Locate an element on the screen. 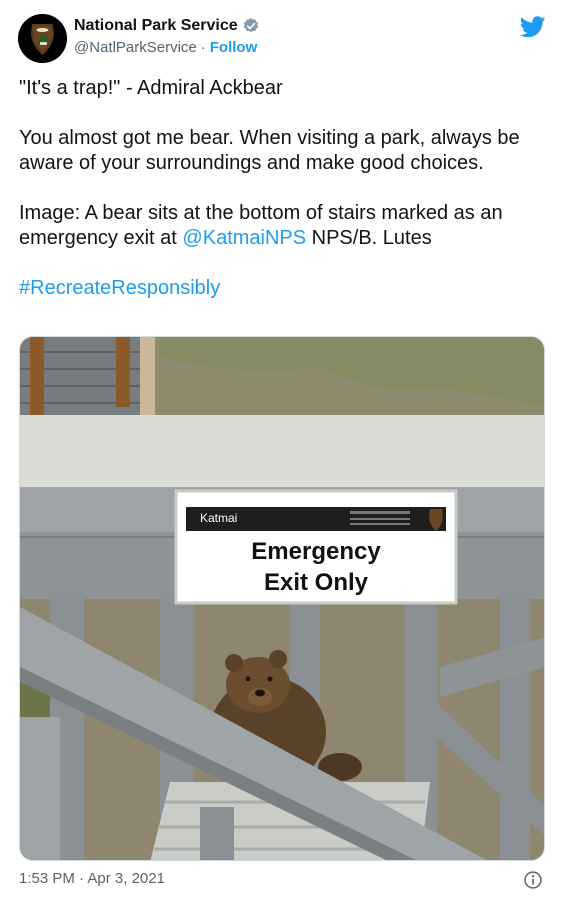  sign-line-1: Emergency is located at coordinates (316, 551).